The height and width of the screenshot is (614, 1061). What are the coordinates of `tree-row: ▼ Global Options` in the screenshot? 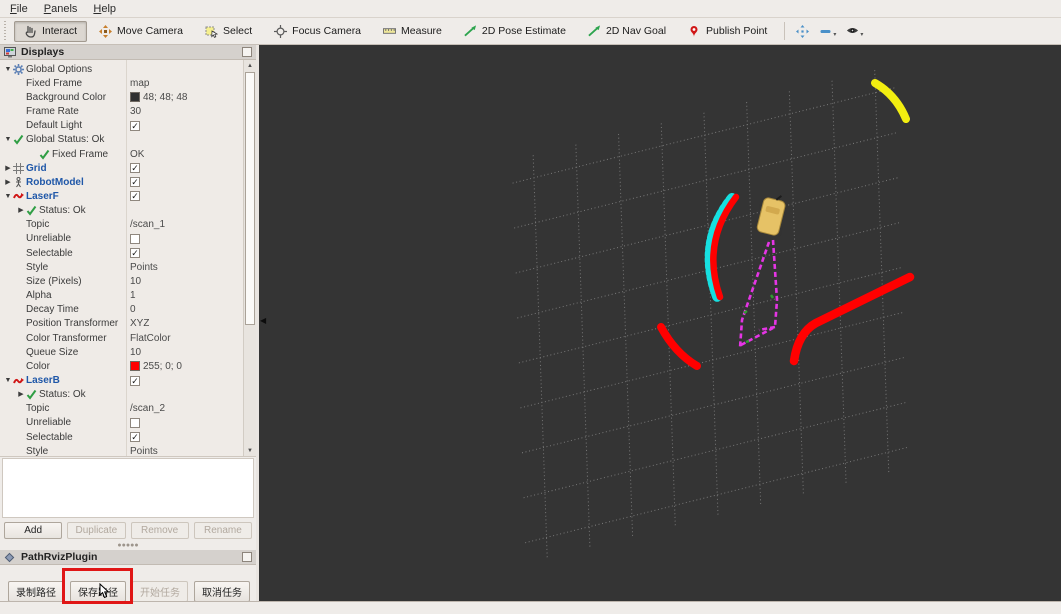 It's located at (121, 69).